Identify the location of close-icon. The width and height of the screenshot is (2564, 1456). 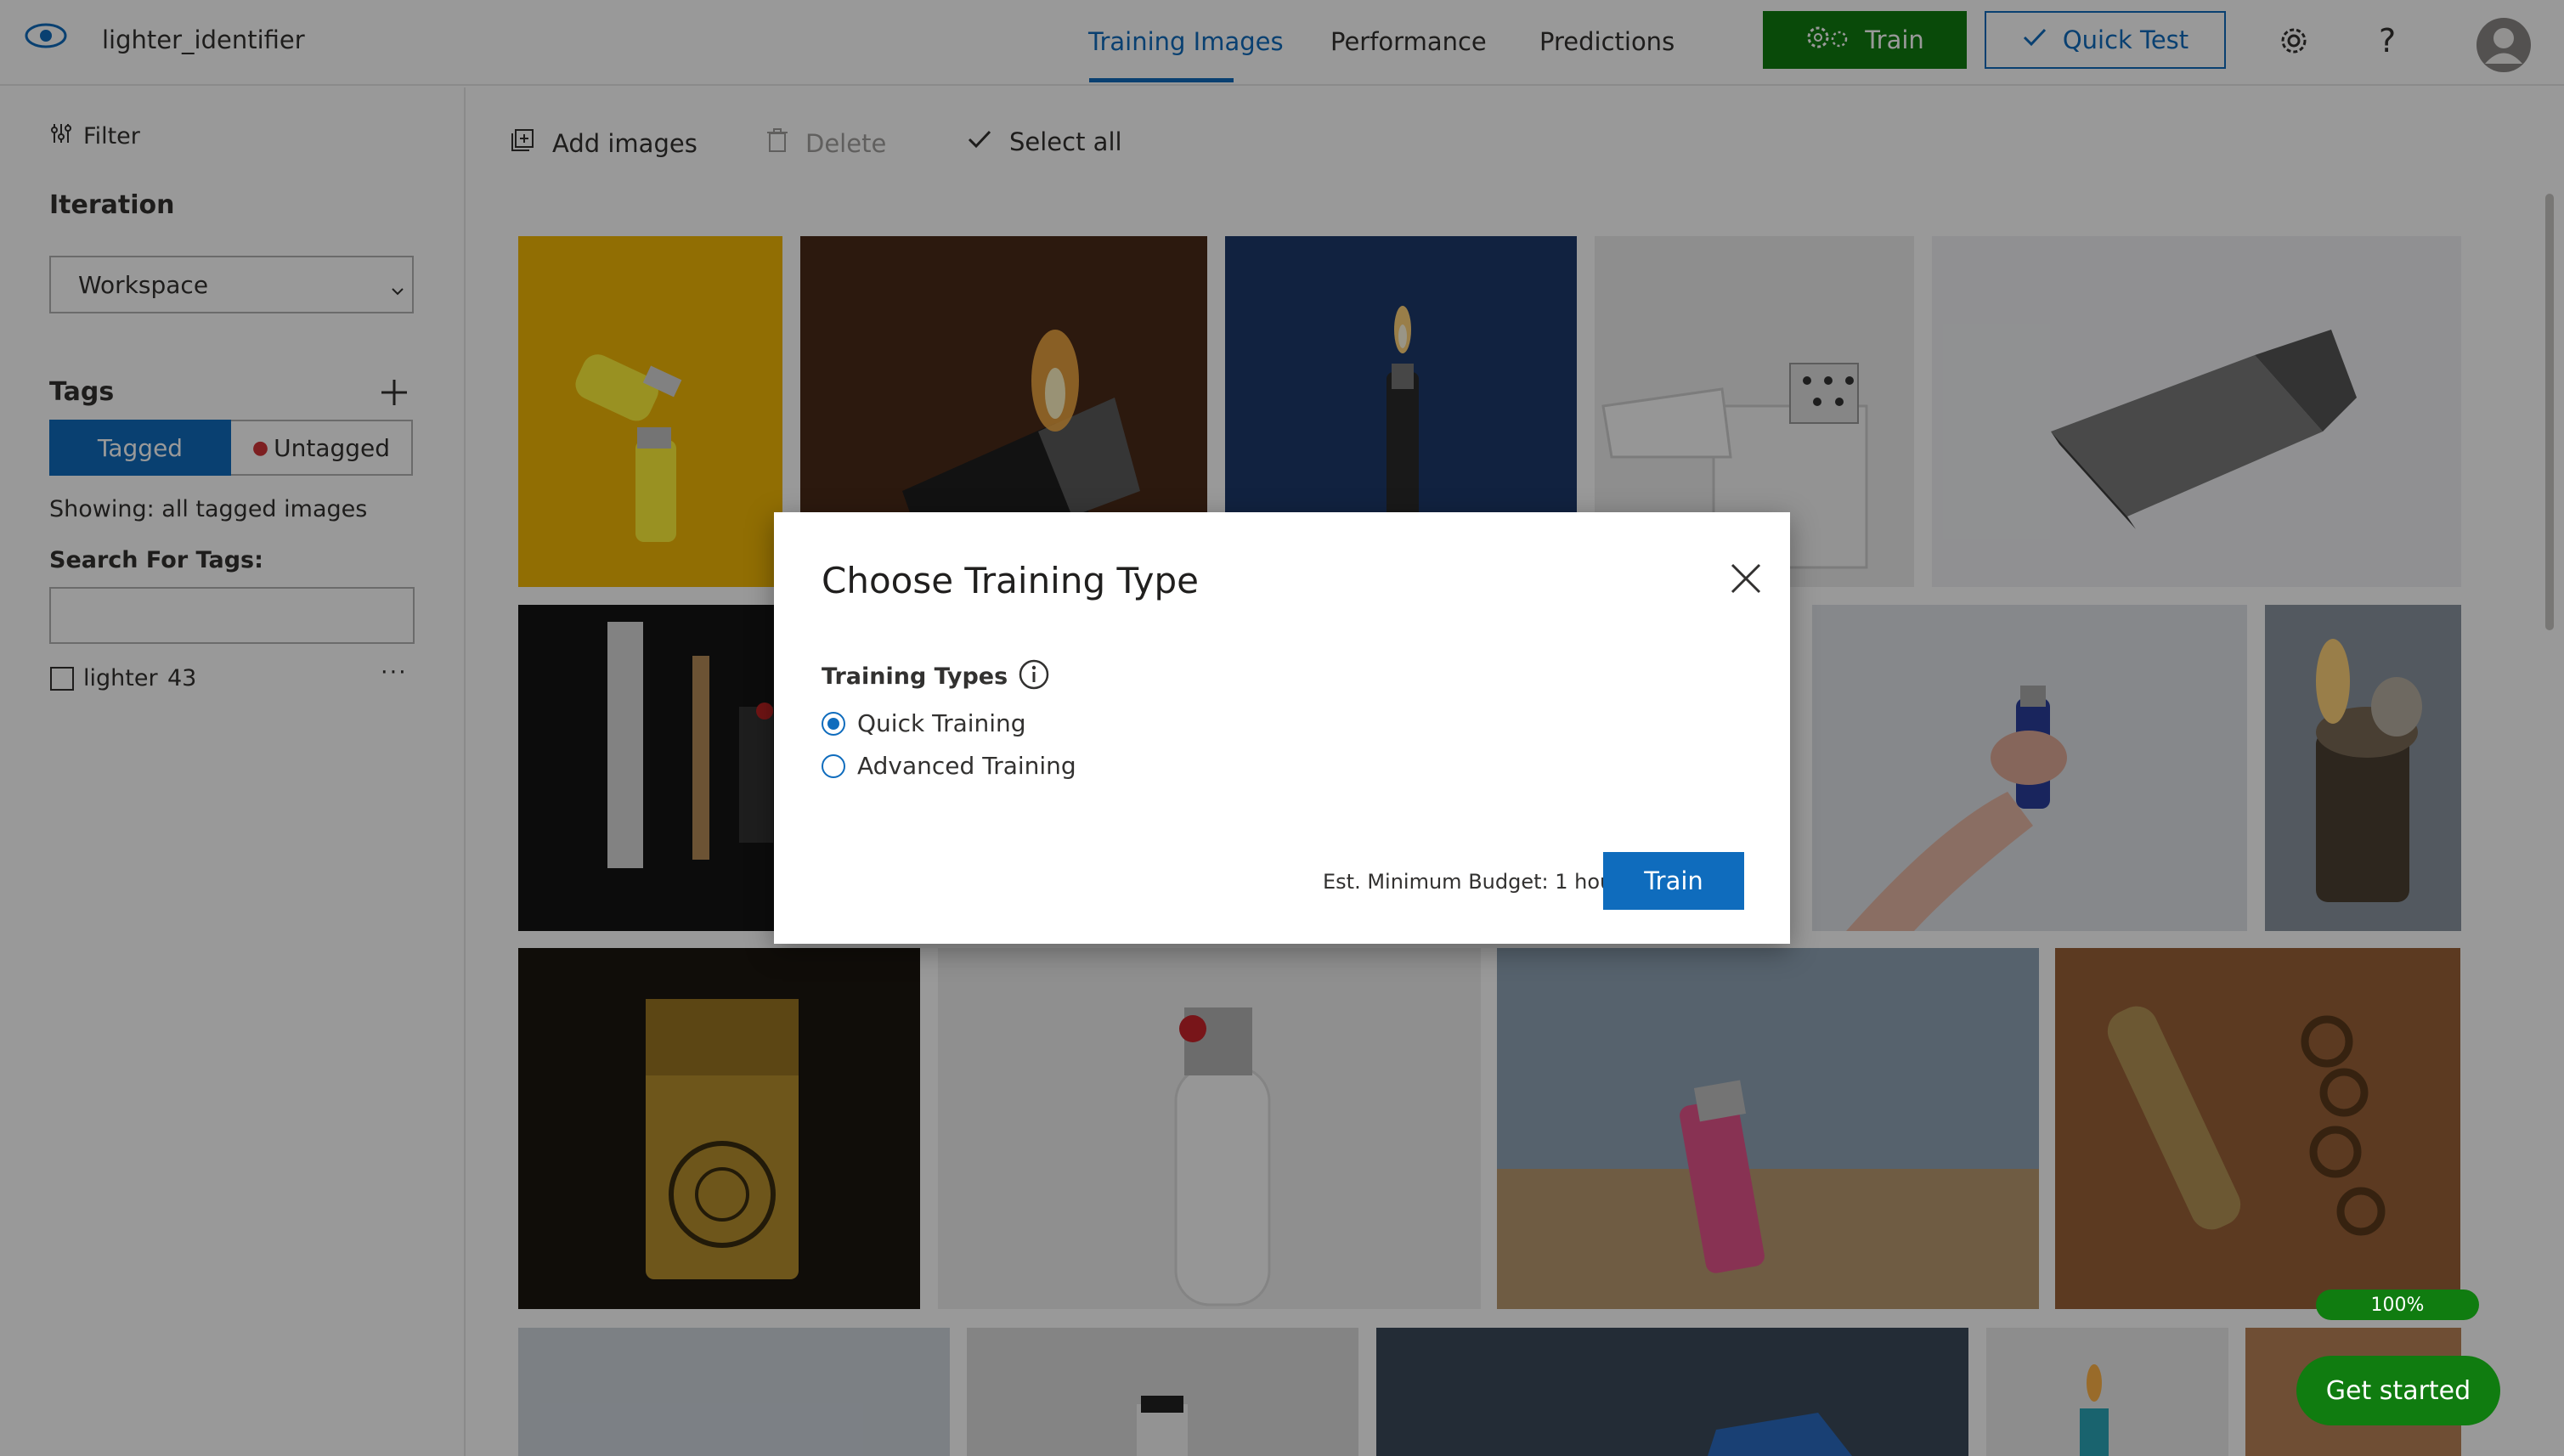
(1746, 581).